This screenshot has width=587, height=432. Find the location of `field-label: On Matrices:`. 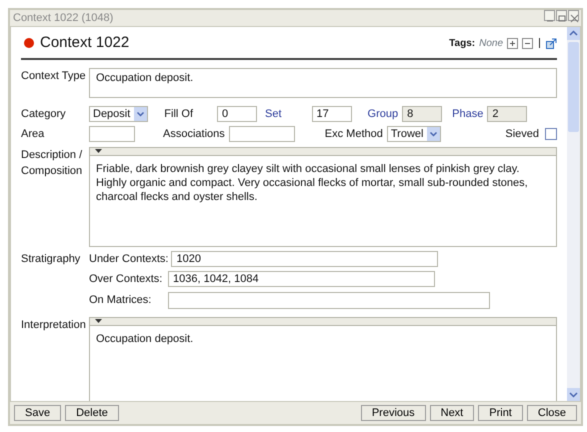

field-label: On Matrices: is located at coordinates (120, 300).